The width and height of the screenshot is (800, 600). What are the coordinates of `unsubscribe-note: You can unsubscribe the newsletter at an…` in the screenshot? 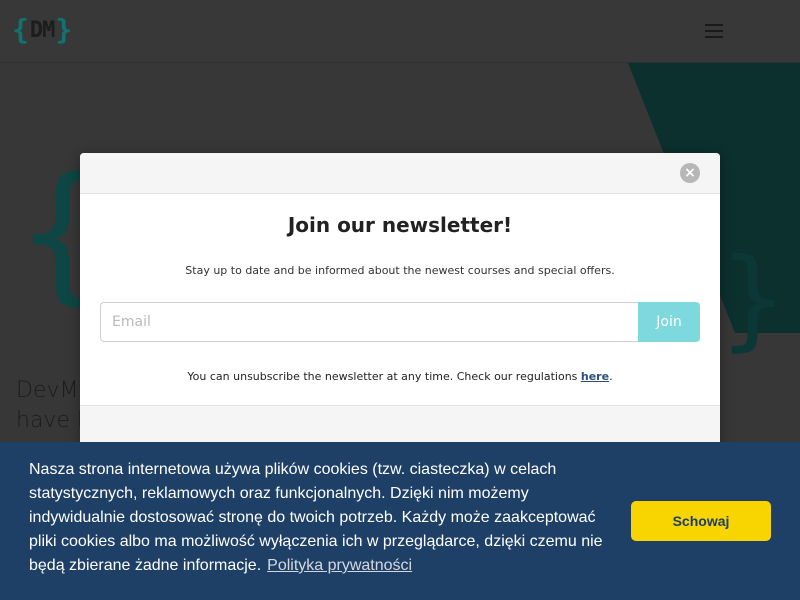 It's located at (400, 376).